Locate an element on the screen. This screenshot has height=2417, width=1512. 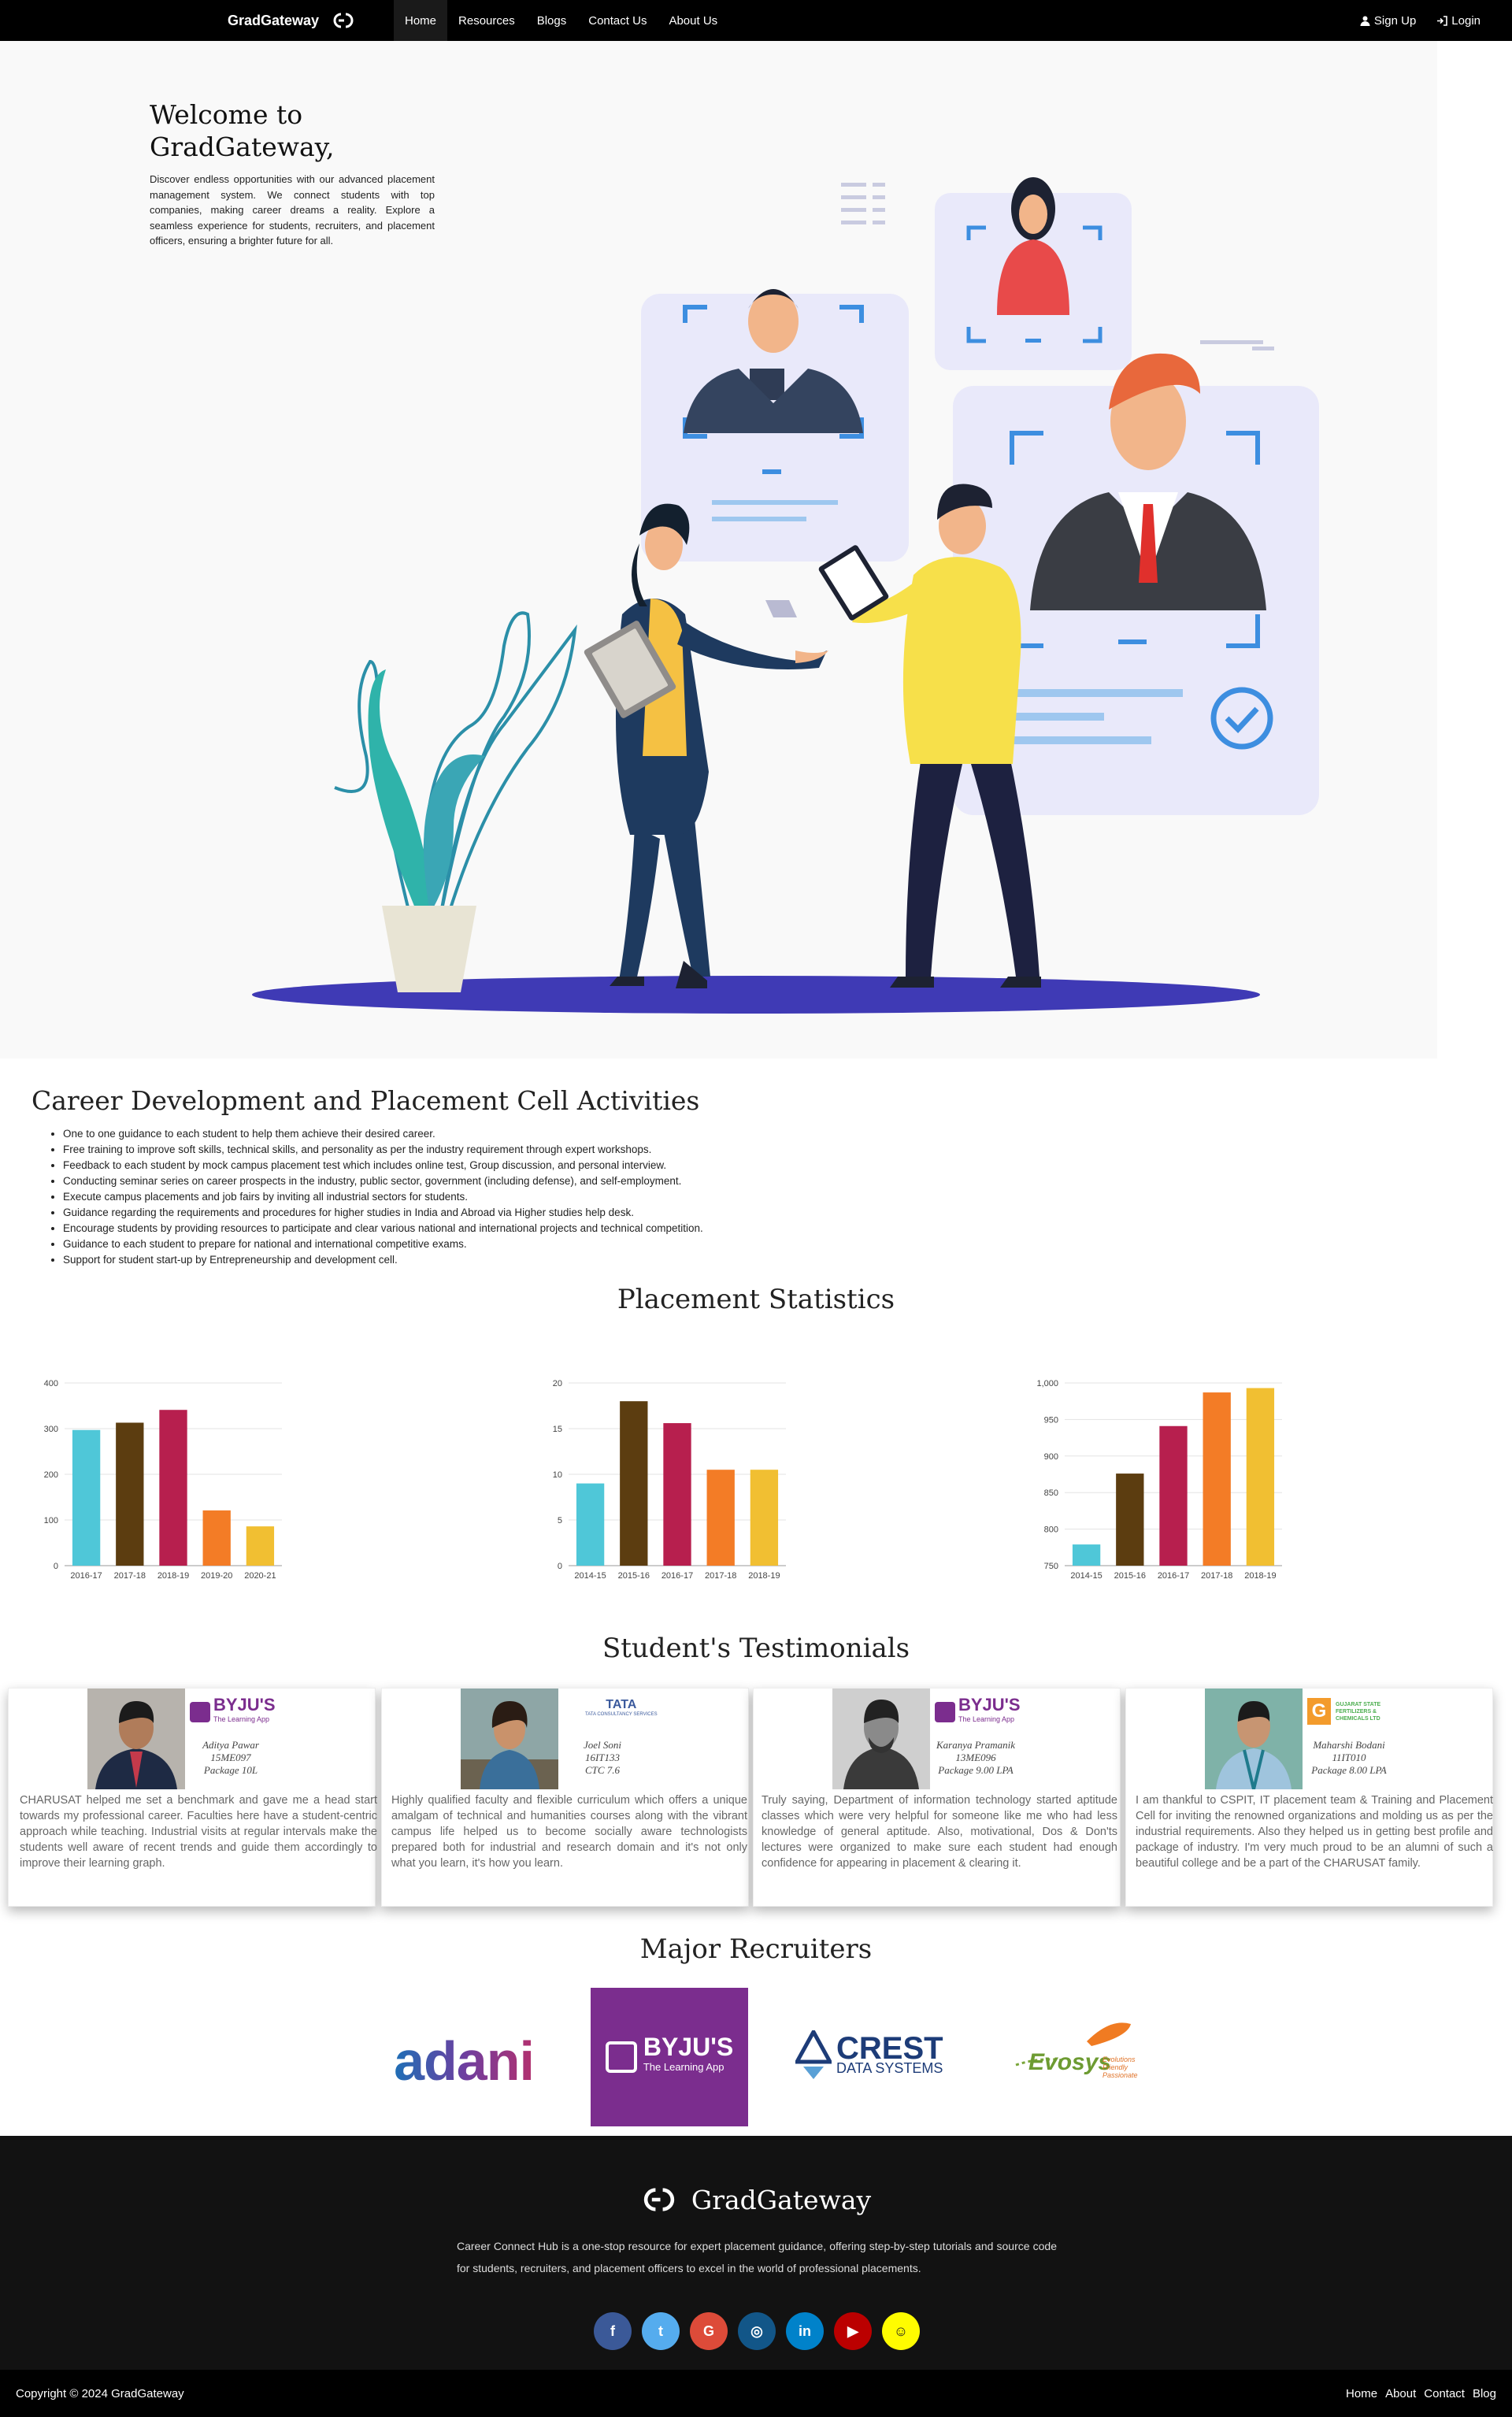
recruiter-logo-adani: adani is located at coordinates (464, 2061).